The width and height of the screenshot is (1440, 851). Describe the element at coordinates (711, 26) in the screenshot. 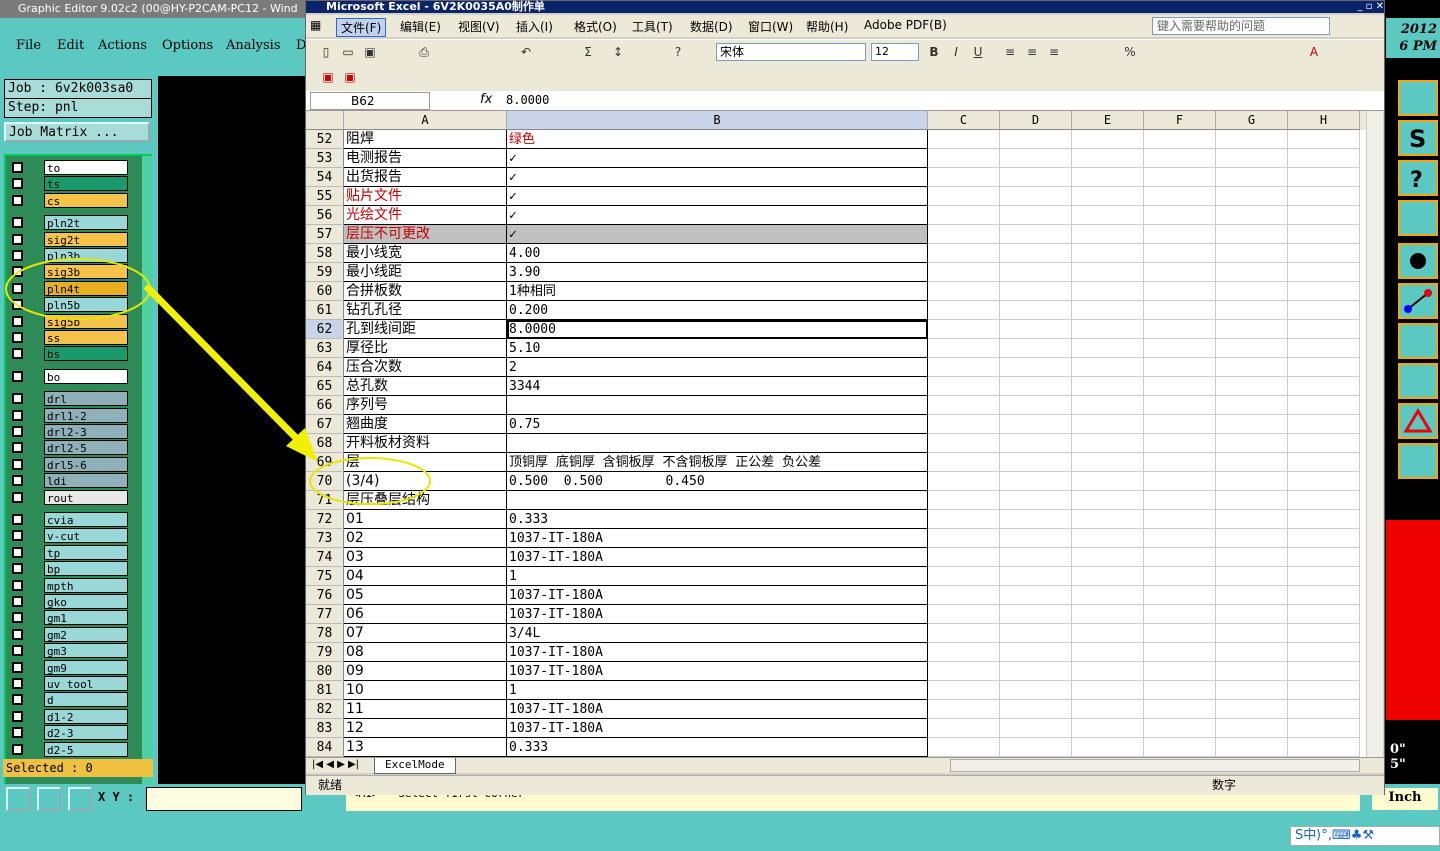

I see `menu-data-xl: 数据(D)` at that location.